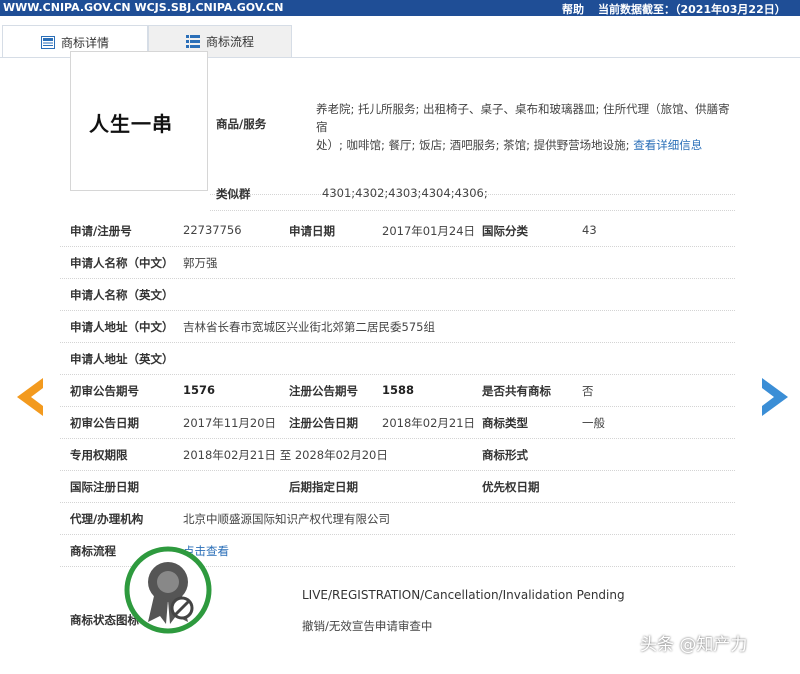 Image resolution: width=800 pixels, height=674 pixels. I want to click on help-link: 帮助, so click(573, 9).